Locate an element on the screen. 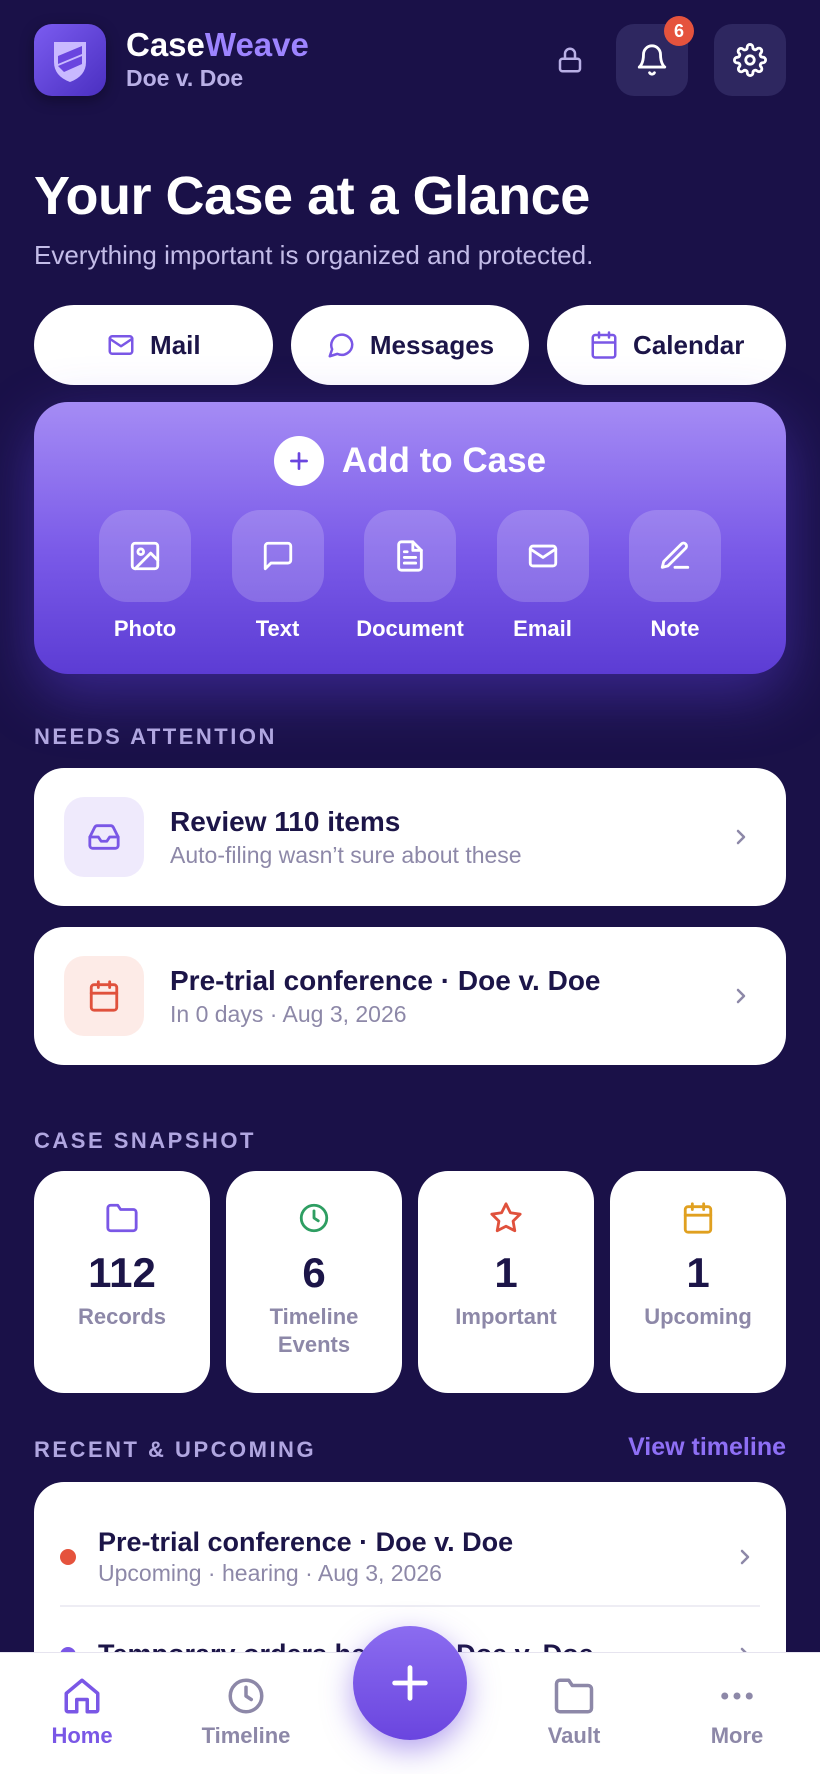 This screenshot has height=1774, width=820. messages-button: Messages is located at coordinates (410, 345).